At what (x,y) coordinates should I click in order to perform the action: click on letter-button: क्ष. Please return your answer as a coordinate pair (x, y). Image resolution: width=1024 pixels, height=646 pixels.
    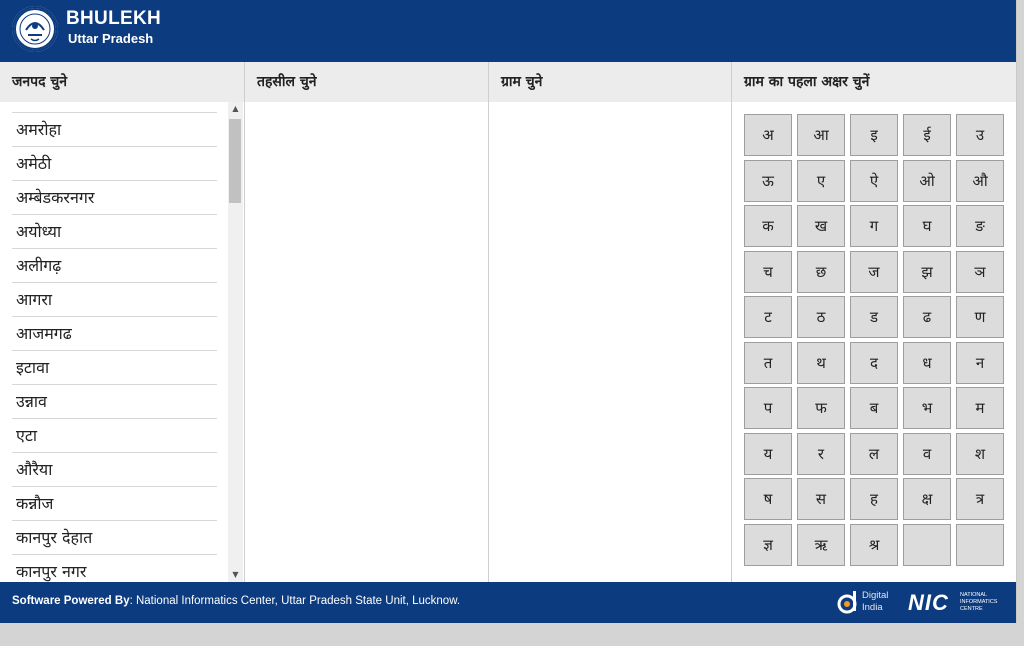
    Looking at the image, I should click on (927, 499).